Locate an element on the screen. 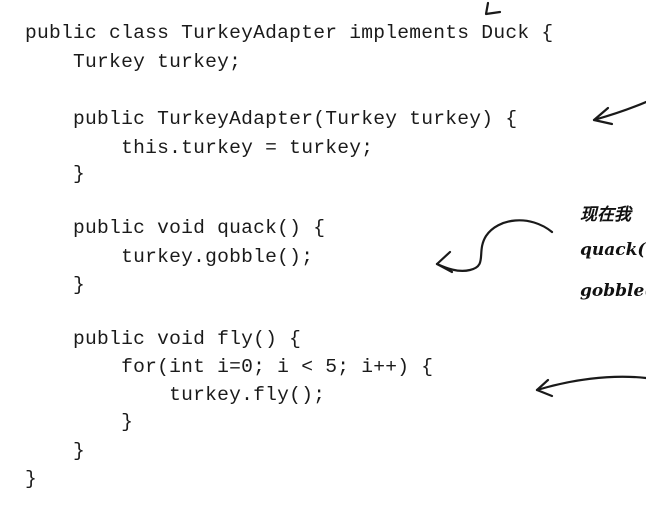 This screenshot has height=511, width=646. loop-arrow-icon is located at coordinates (590, 383).